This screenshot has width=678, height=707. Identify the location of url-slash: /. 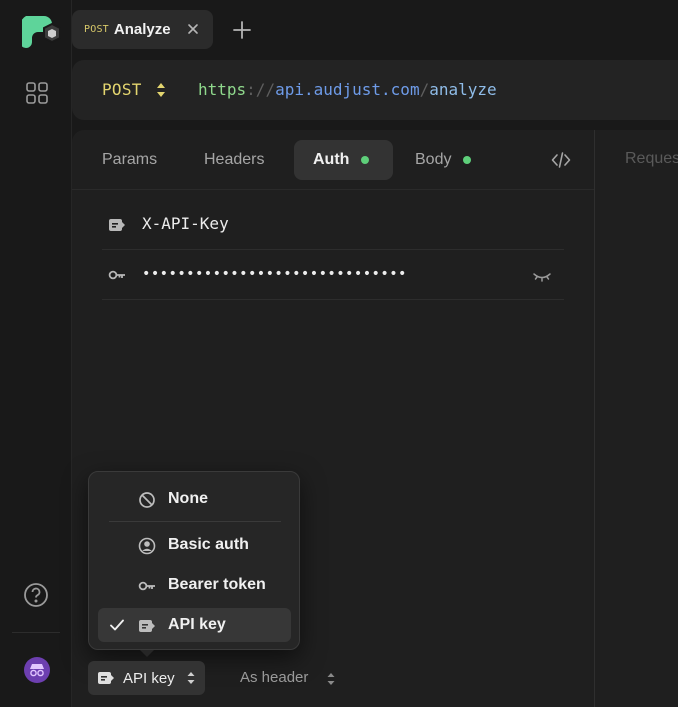
(424, 89).